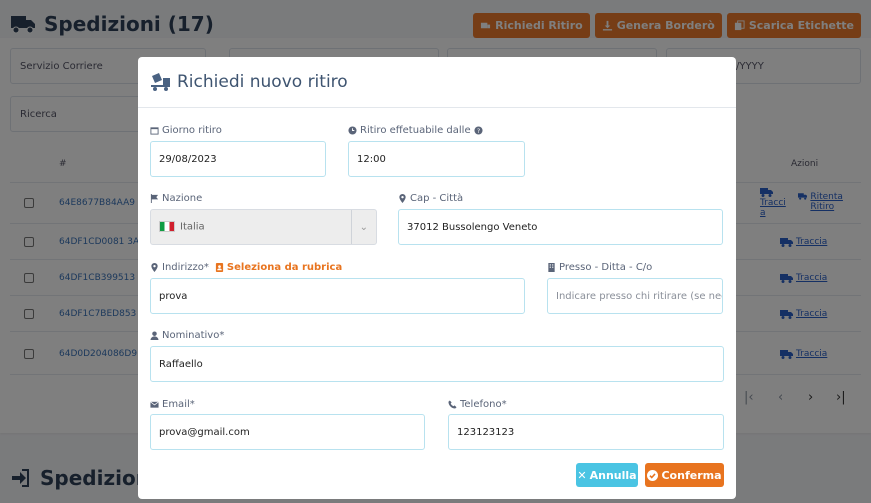 This screenshot has height=503, width=871. I want to click on email-label-text: Email*, so click(178, 404).